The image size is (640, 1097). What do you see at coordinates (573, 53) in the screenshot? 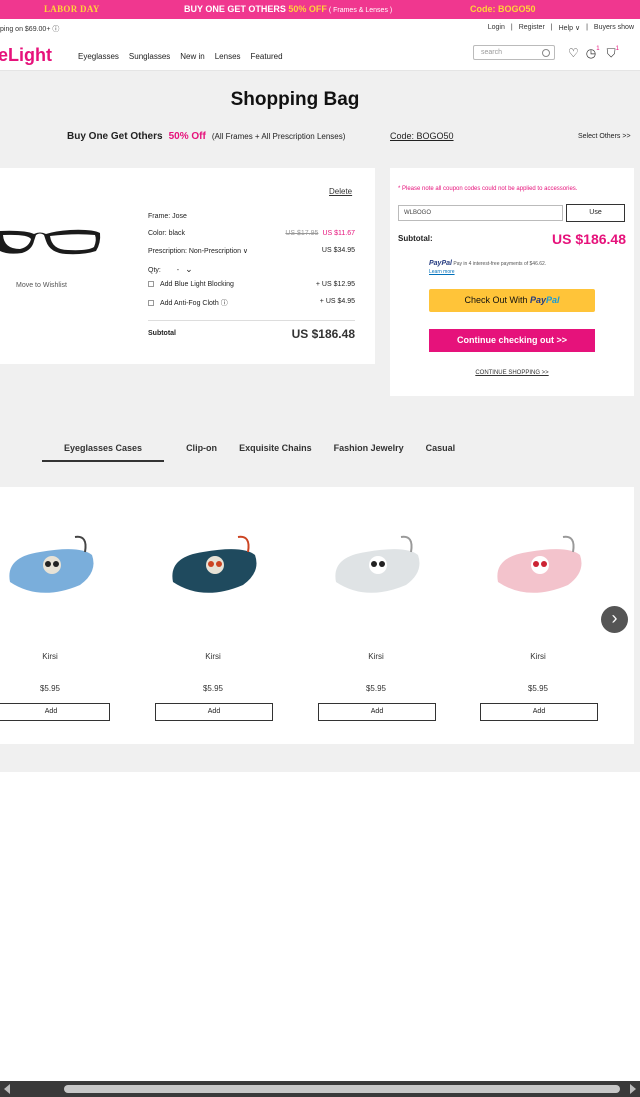
I see `heart-icon: ♡` at bounding box center [573, 53].